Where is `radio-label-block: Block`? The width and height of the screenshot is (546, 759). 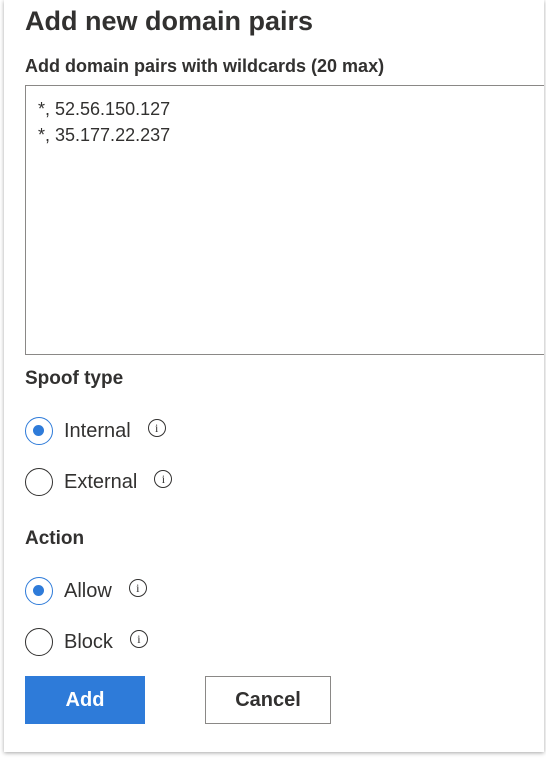
radio-label-block: Block is located at coordinates (88, 641).